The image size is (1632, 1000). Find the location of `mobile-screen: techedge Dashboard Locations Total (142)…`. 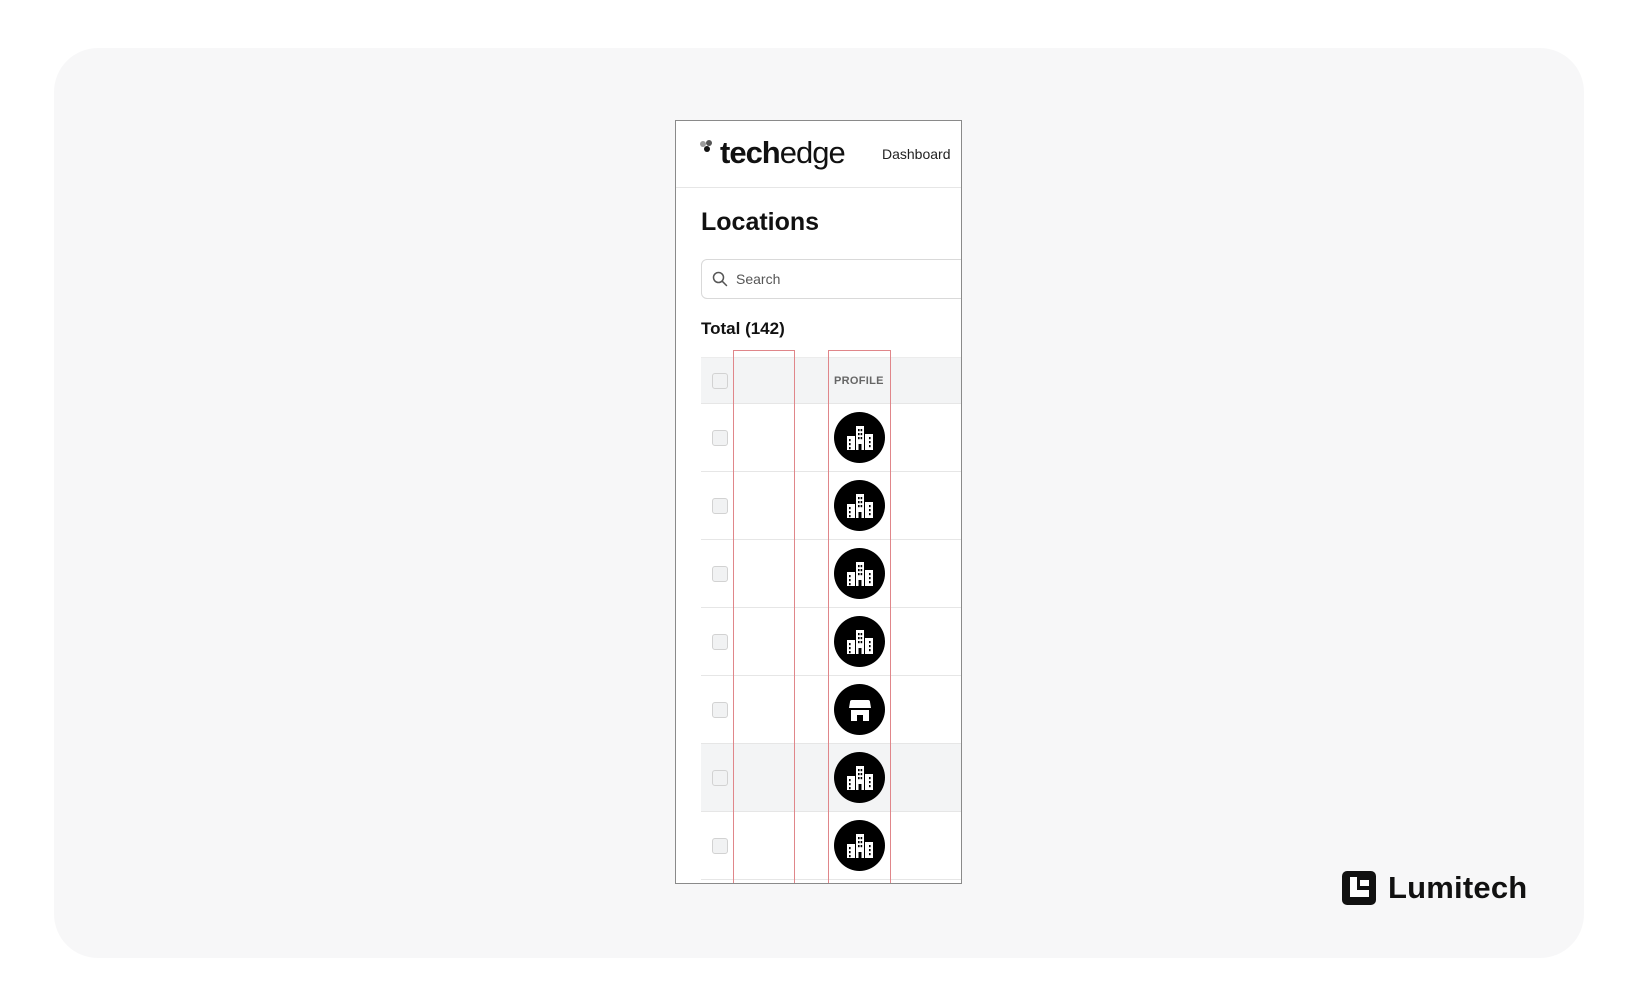

mobile-screen: techedge Dashboard Locations Total (142)… is located at coordinates (818, 502).